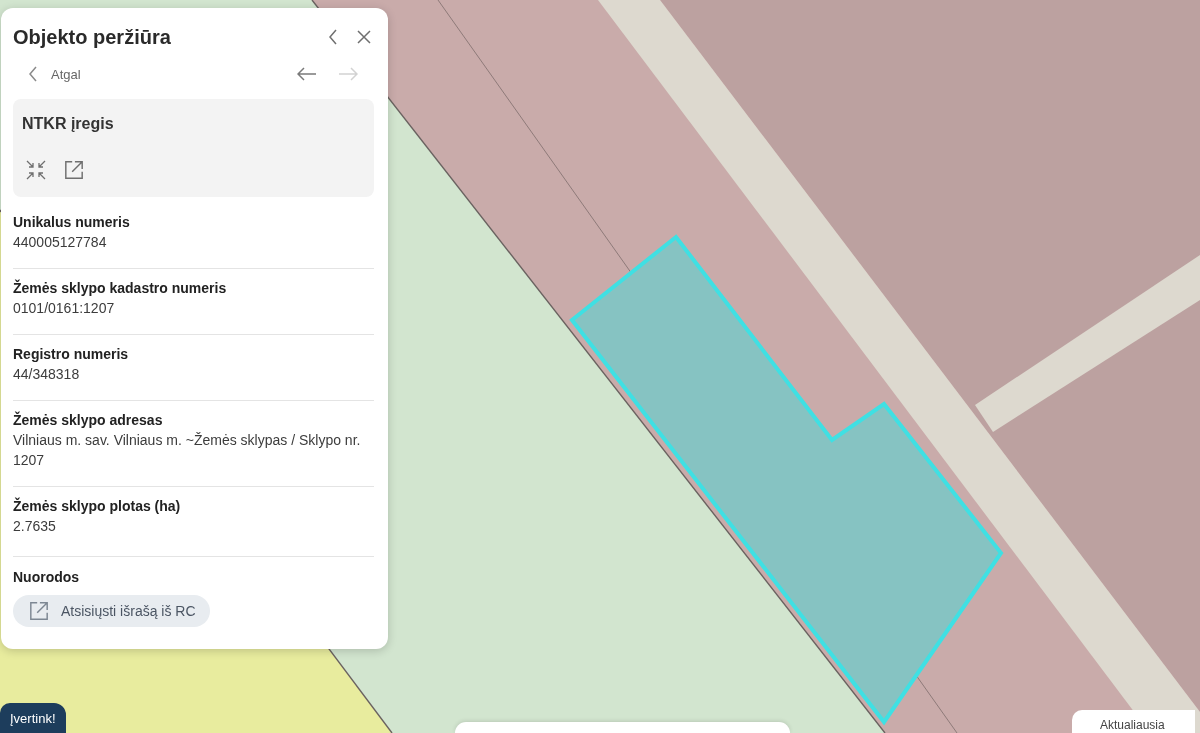 This screenshot has width=1200, height=733. What do you see at coordinates (60, 242) in the screenshot?
I see `field-value: 440005127784` at bounding box center [60, 242].